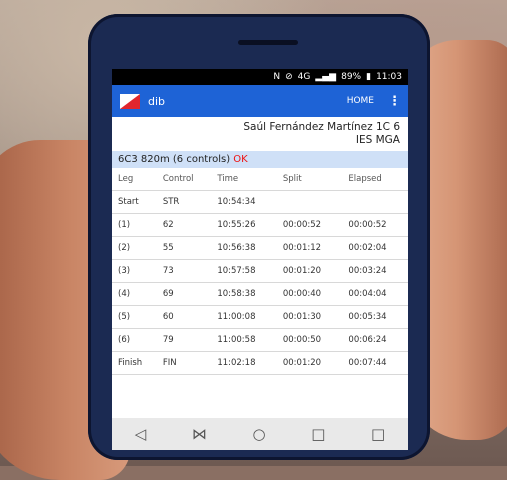  Describe the element at coordinates (168, 317) in the screenshot. I see `cell-control: 60` at that location.